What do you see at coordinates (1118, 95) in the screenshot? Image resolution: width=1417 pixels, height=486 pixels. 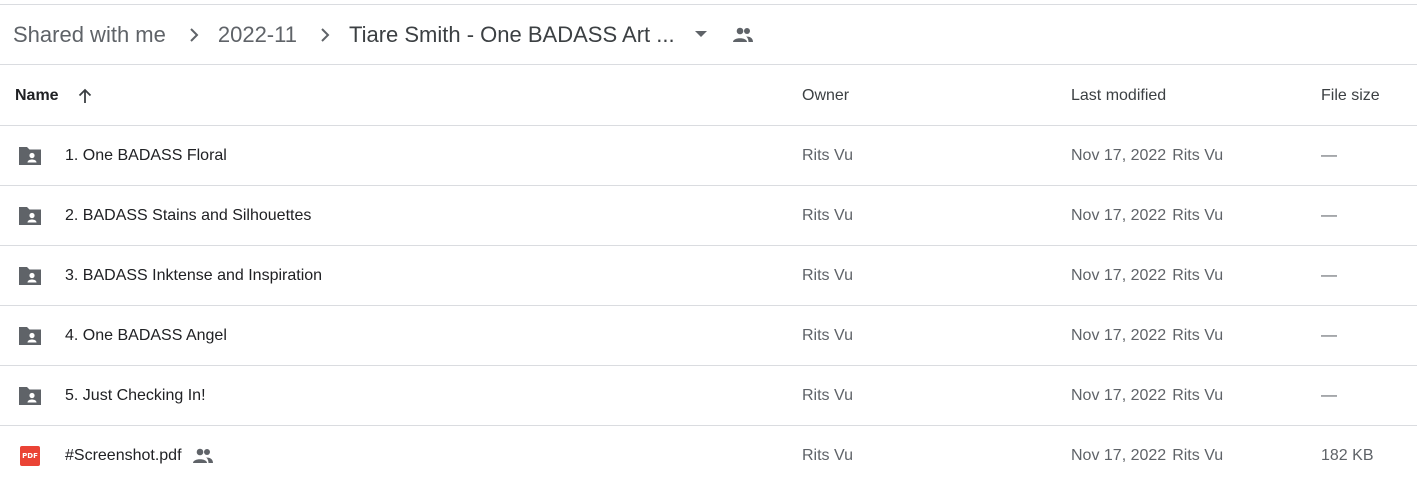 I see `last-modified-column-header: Last modified` at bounding box center [1118, 95].